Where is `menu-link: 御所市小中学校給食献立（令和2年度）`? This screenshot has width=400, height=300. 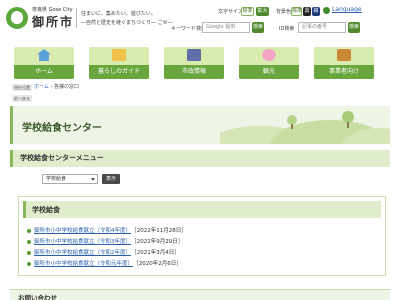 menu-link: 御所市小中学校給食献立（令和2年度） is located at coordinates (82, 253).